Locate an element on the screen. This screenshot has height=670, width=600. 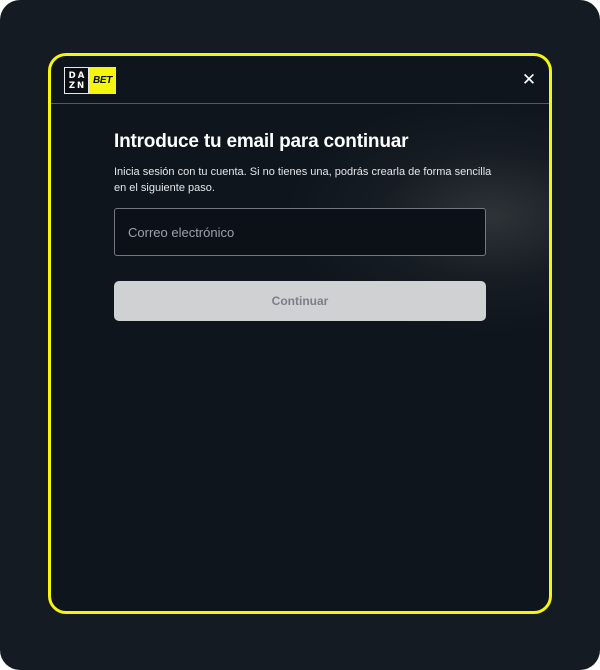
dazn-logo: DA ZN is located at coordinates (76, 80).